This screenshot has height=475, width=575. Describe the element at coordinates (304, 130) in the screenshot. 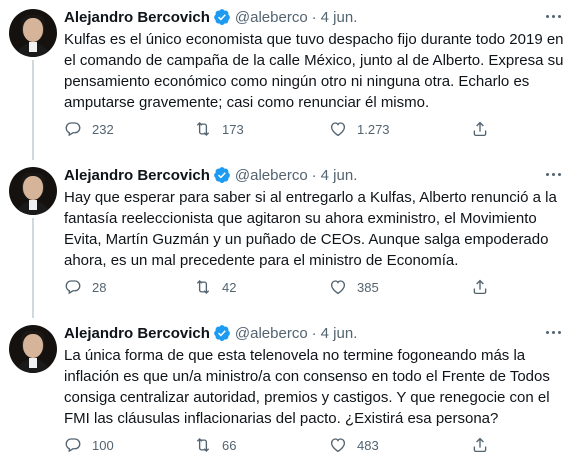

I see `tweet-actions: 232 173 1.273` at that location.